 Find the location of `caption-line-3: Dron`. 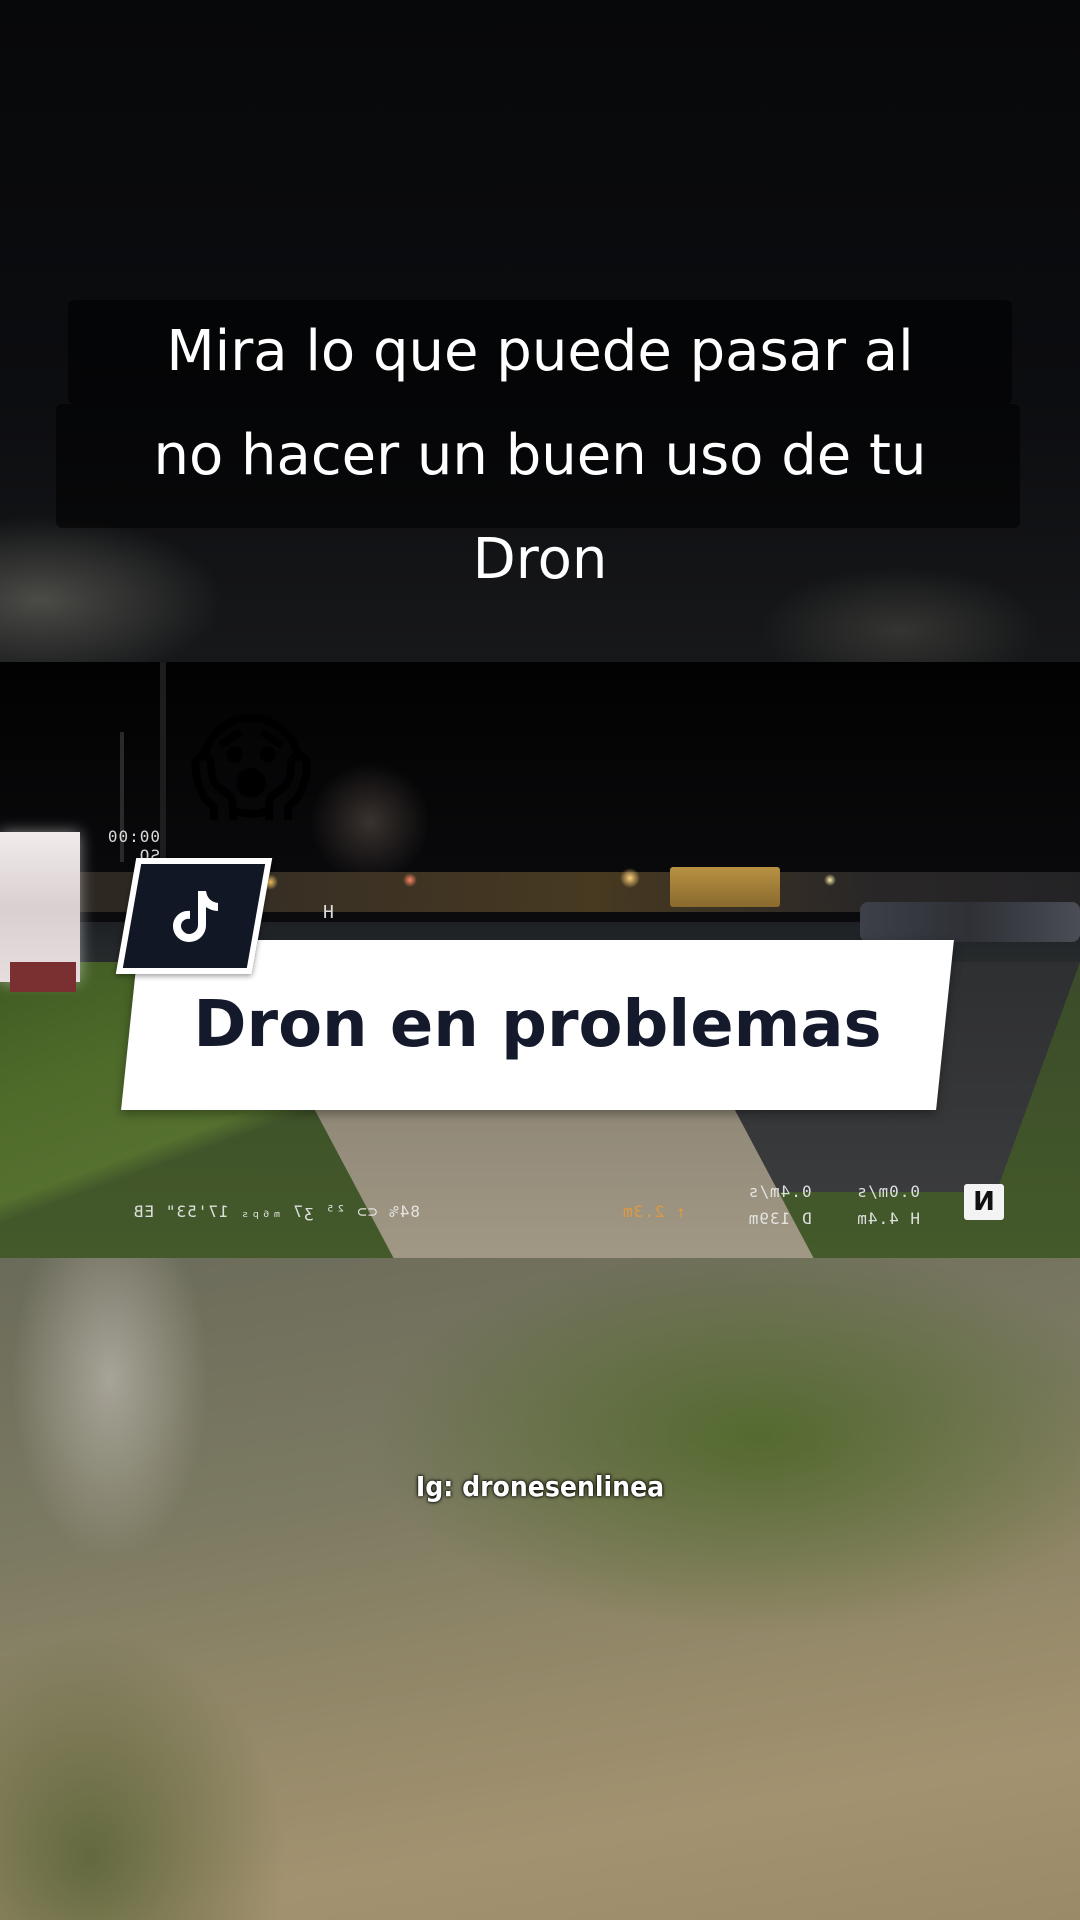

caption-line-3: Dron is located at coordinates (540, 559).